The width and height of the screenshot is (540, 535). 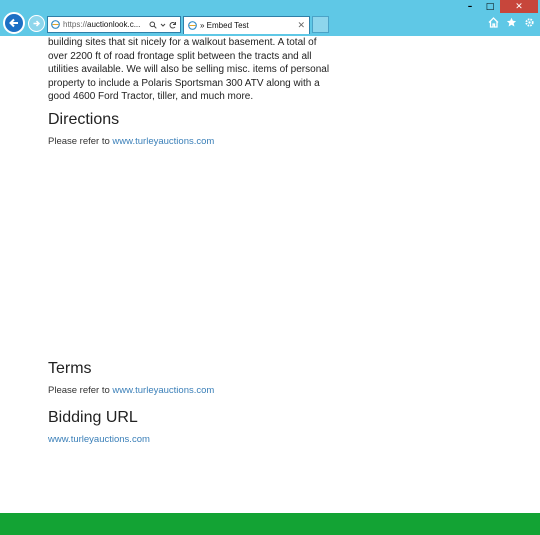 I want to click on address-tools, so click(x=163, y=25).